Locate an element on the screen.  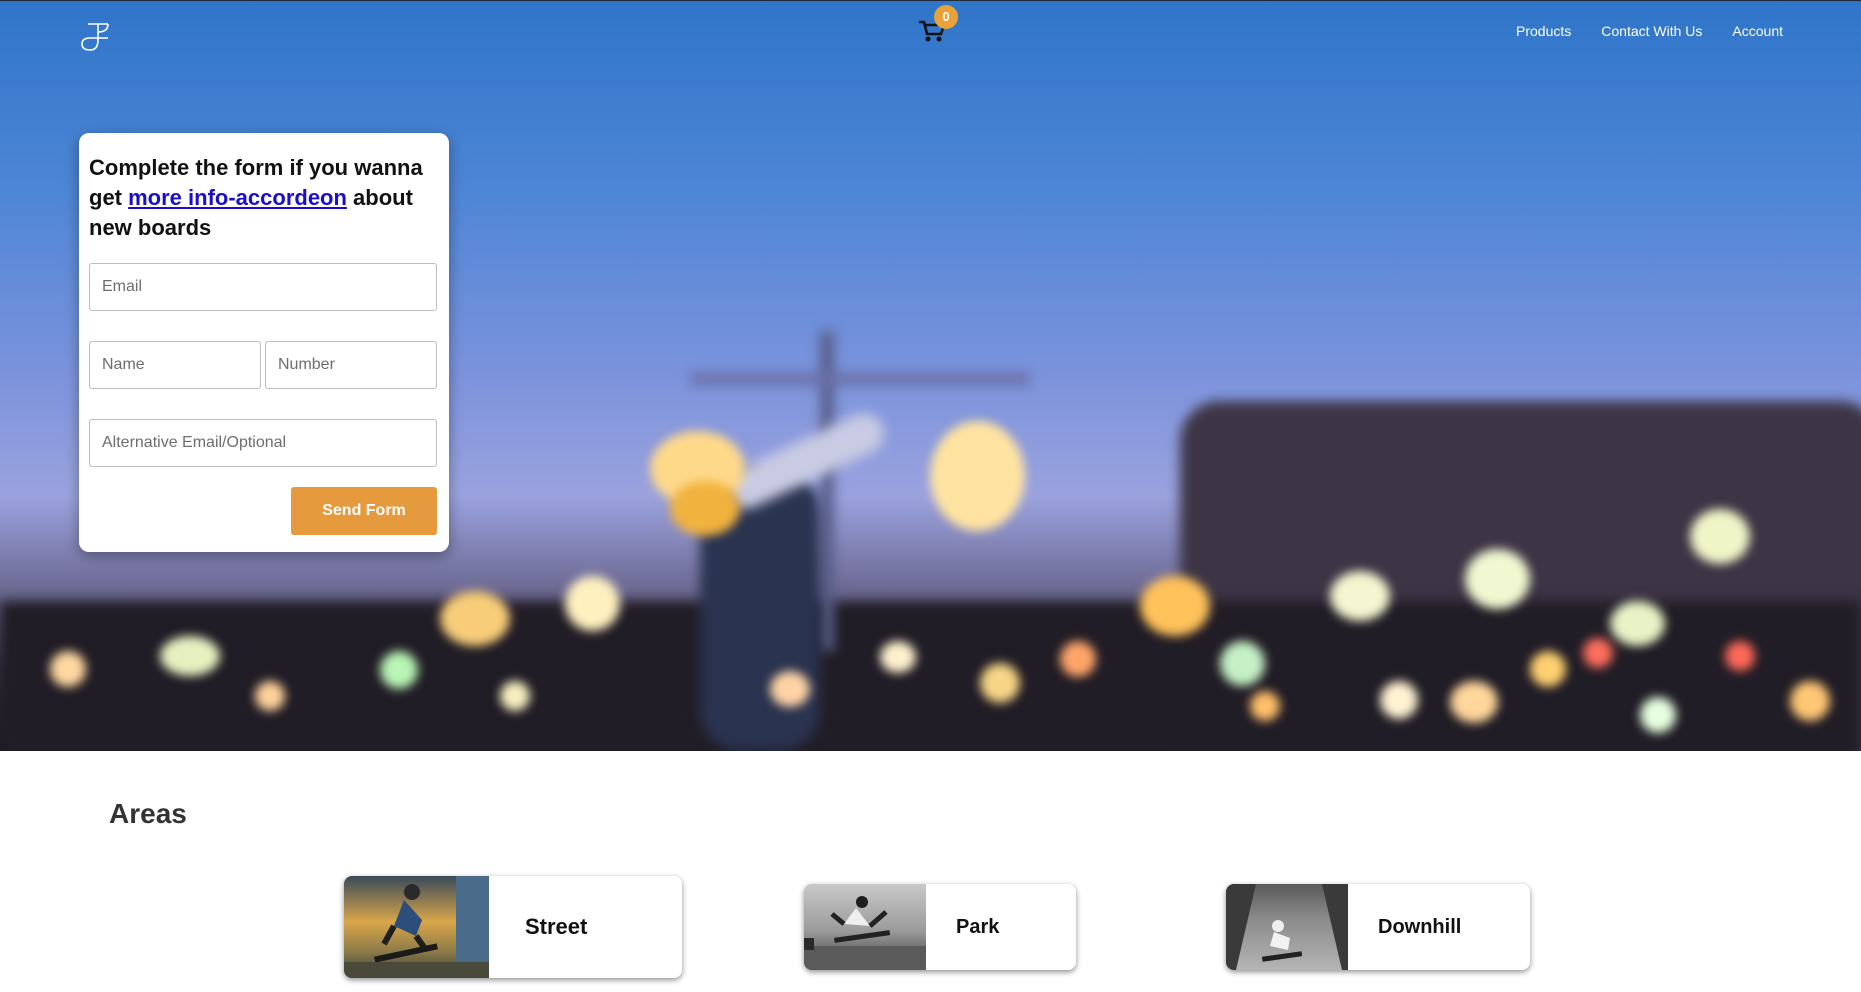
downhill-thumbnail is located at coordinates (1287, 927).